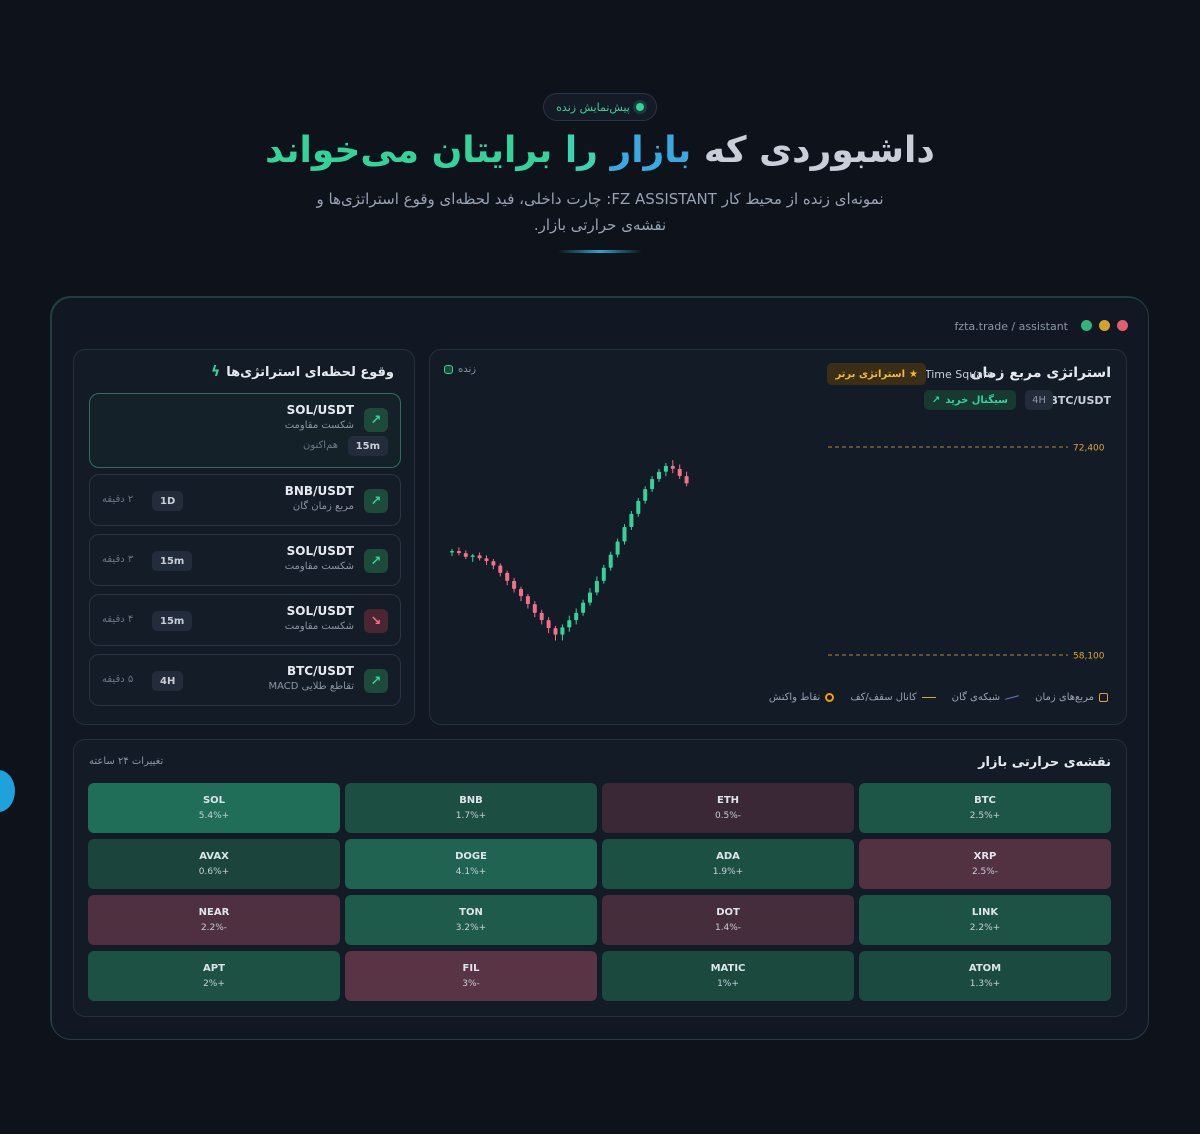  I want to click on legend-label: شبکه‌ی گان, so click(976, 697).